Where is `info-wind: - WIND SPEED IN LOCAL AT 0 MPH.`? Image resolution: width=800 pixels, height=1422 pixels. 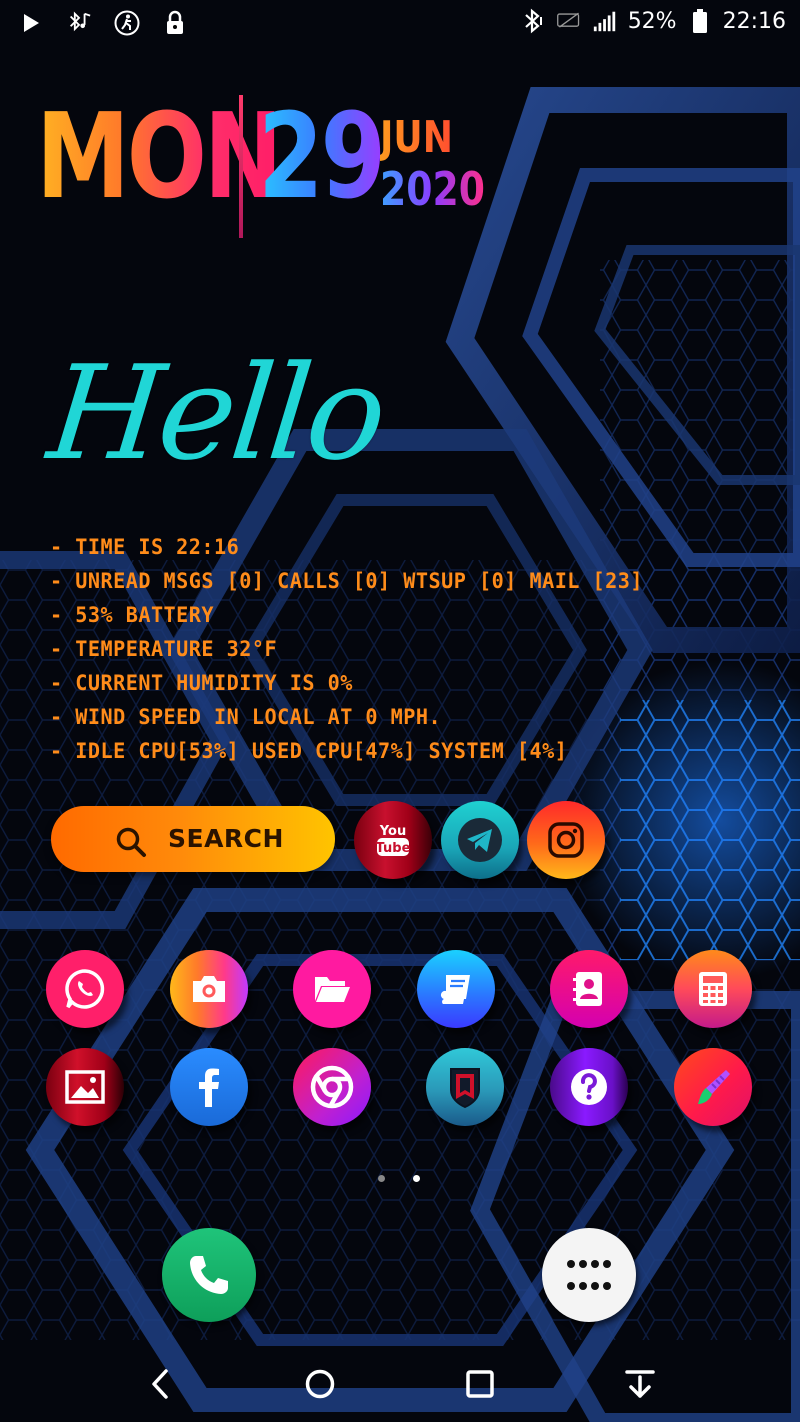
info-wind: - WIND SPEED IN LOCAL AT 0 MPH. is located at coordinates (246, 717).